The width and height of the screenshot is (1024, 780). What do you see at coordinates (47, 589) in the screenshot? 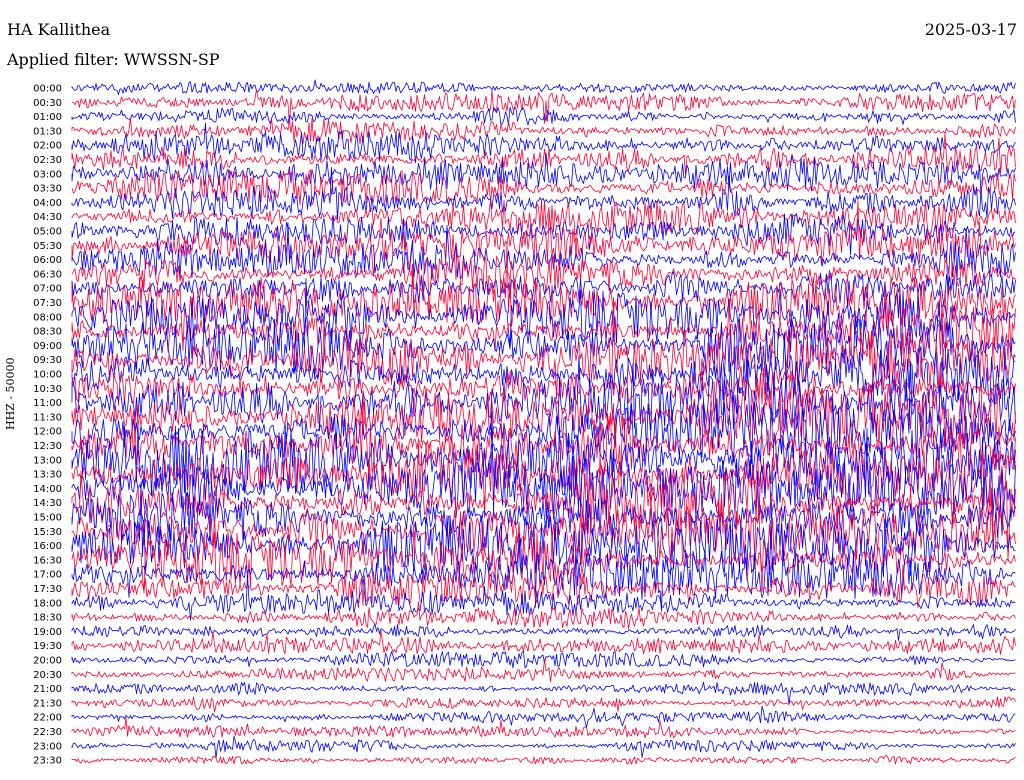
I see `time-label-1730: 17:30` at bounding box center [47, 589].